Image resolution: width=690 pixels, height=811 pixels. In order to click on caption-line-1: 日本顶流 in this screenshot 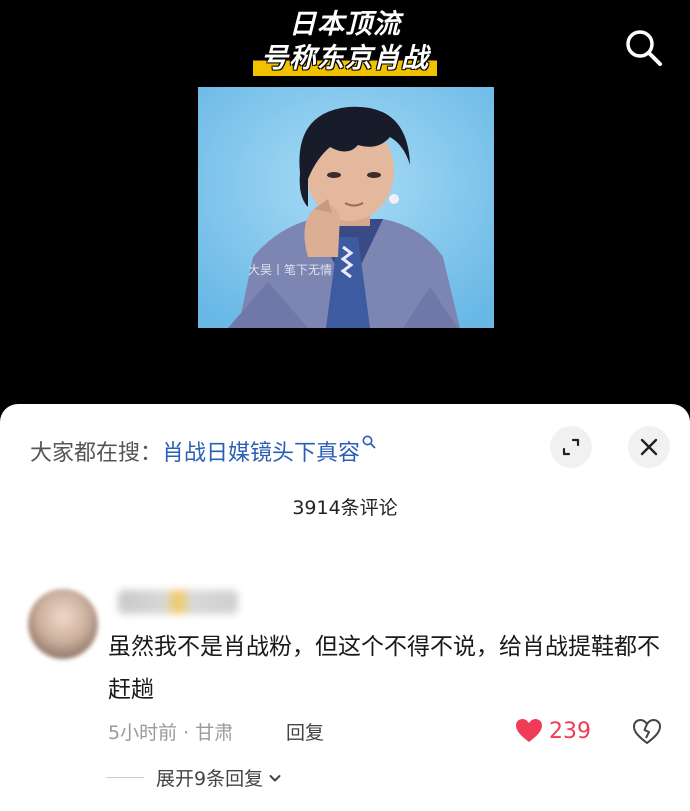, I will do `click(345, 24)`.